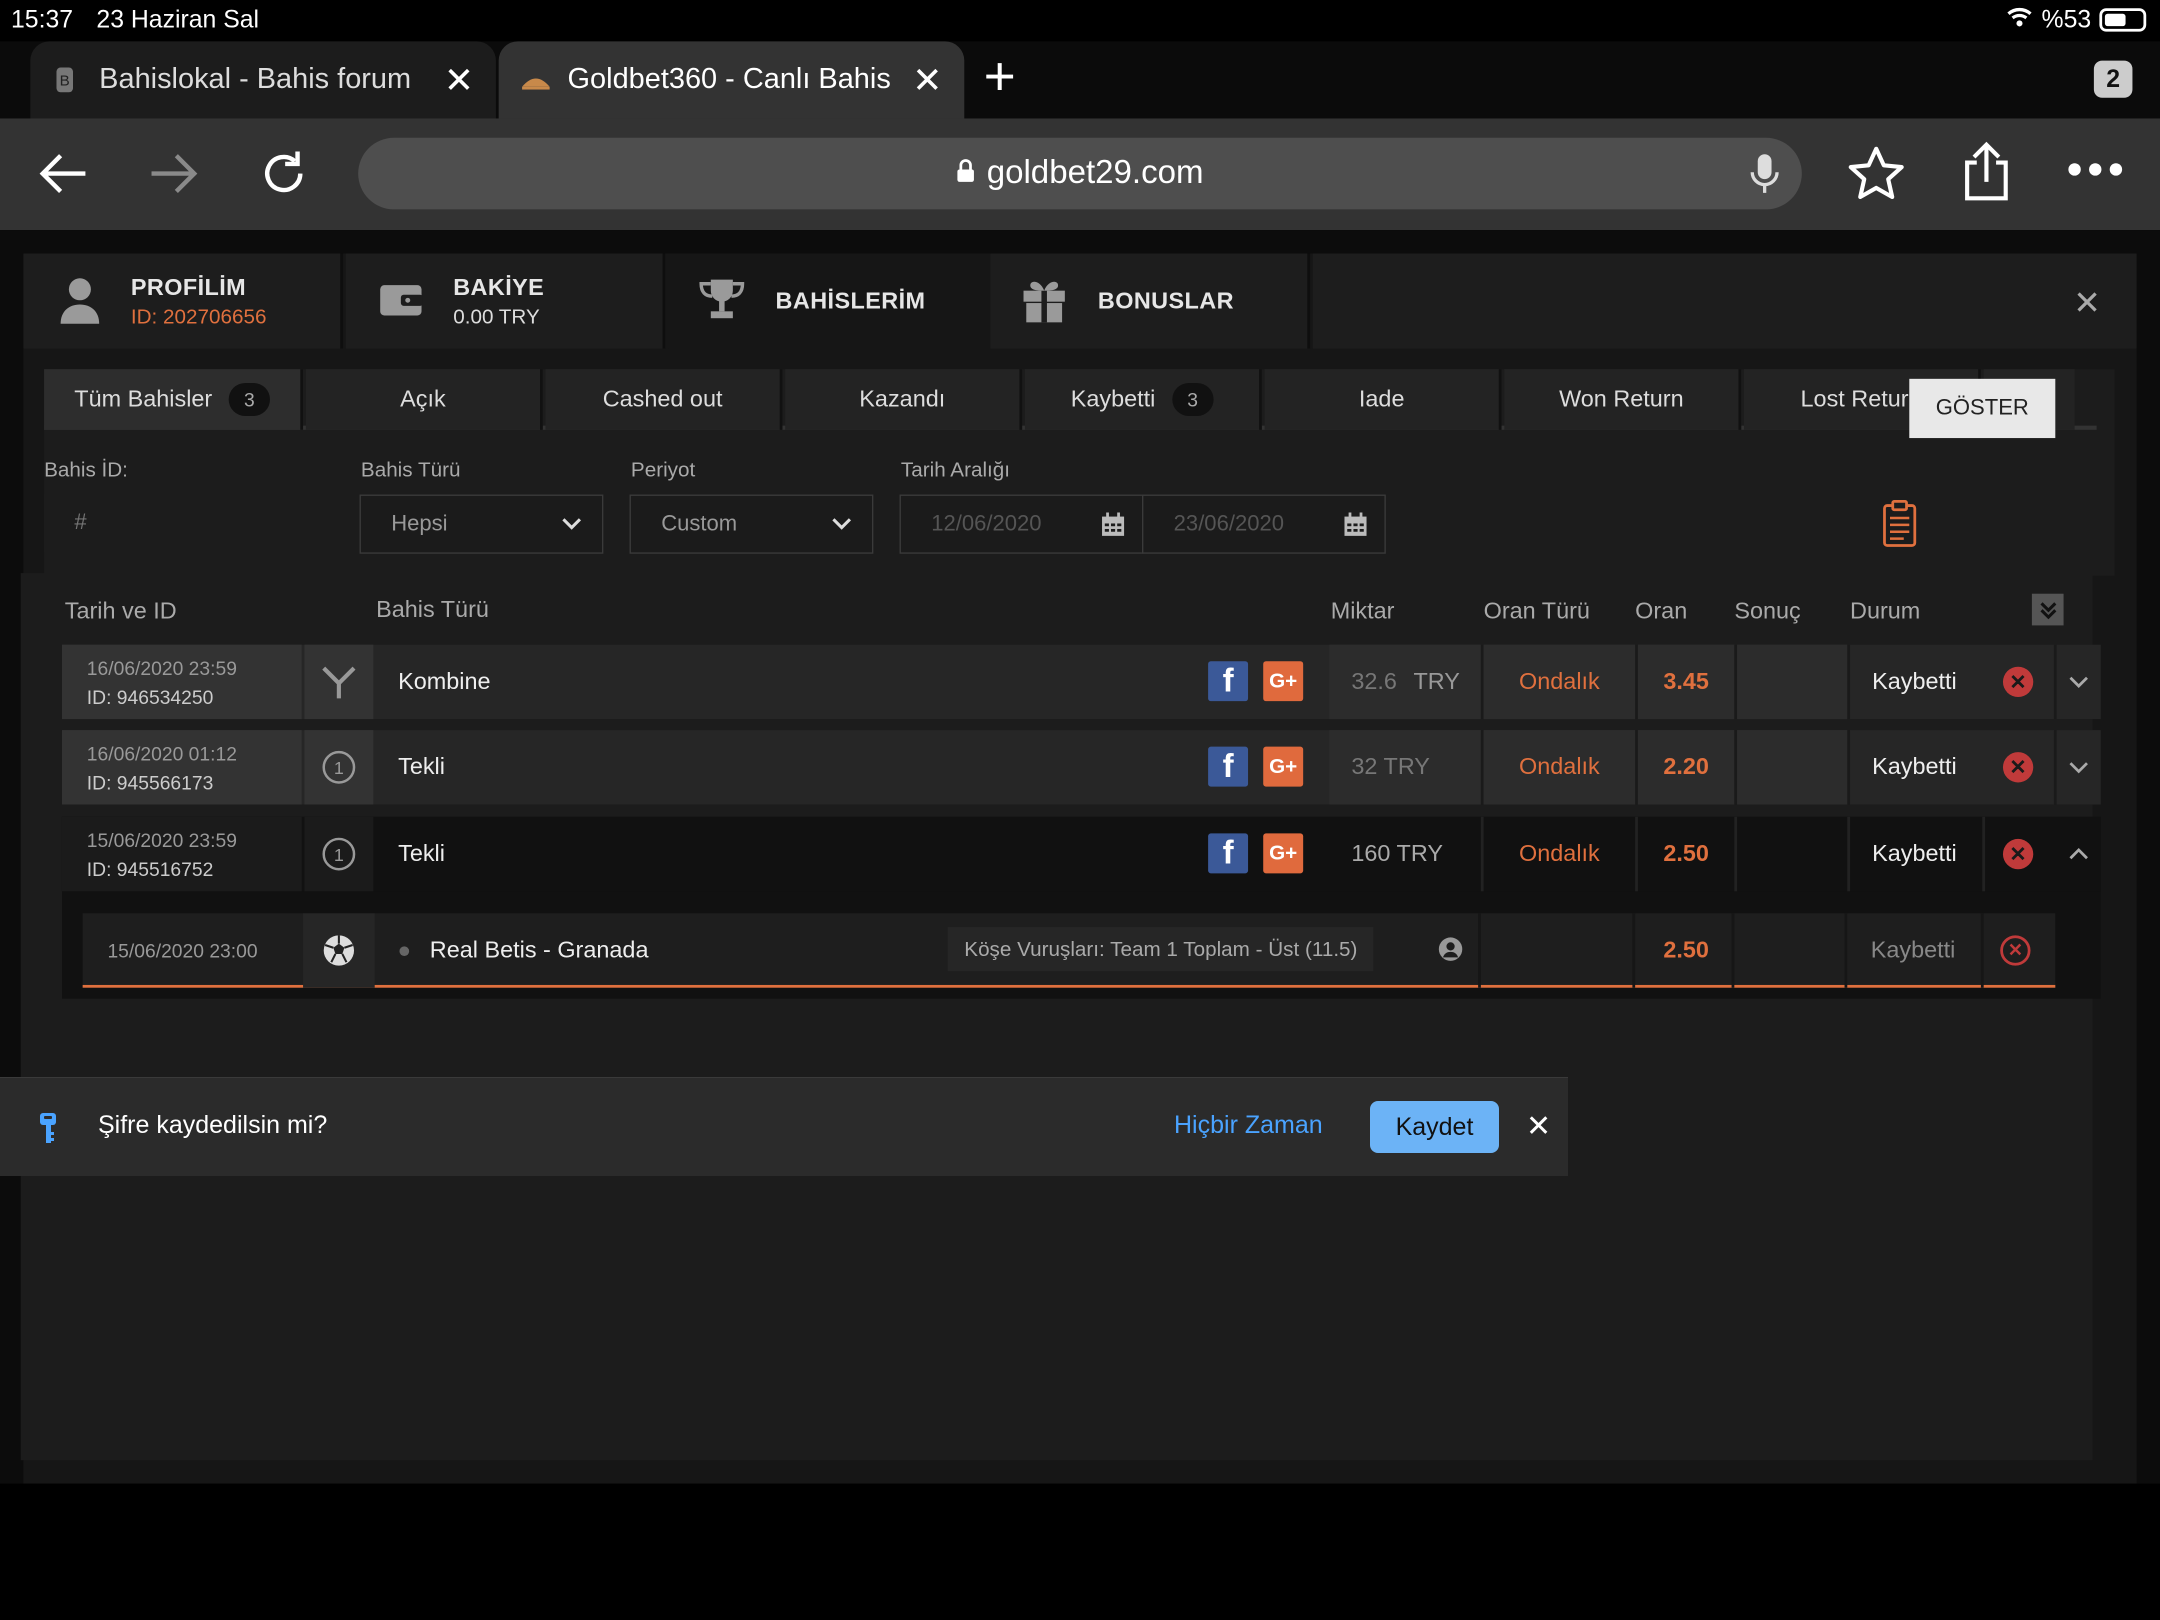  Describe the element at coordinates (79, 304) in the screenshot. I see `user-avatar-icon` at that location.